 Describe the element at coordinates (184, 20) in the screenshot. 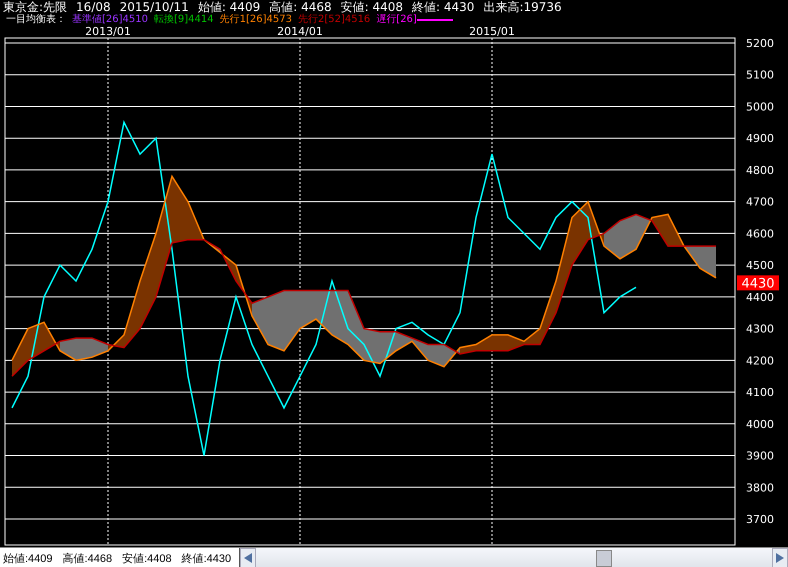

I see `legend-item: 転換[9]4414` at that location.